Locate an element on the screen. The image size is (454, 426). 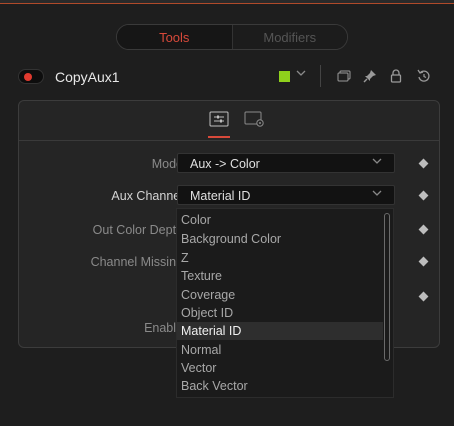
channel-missing-label: Channel Missing is located at coordinates (136, 262).